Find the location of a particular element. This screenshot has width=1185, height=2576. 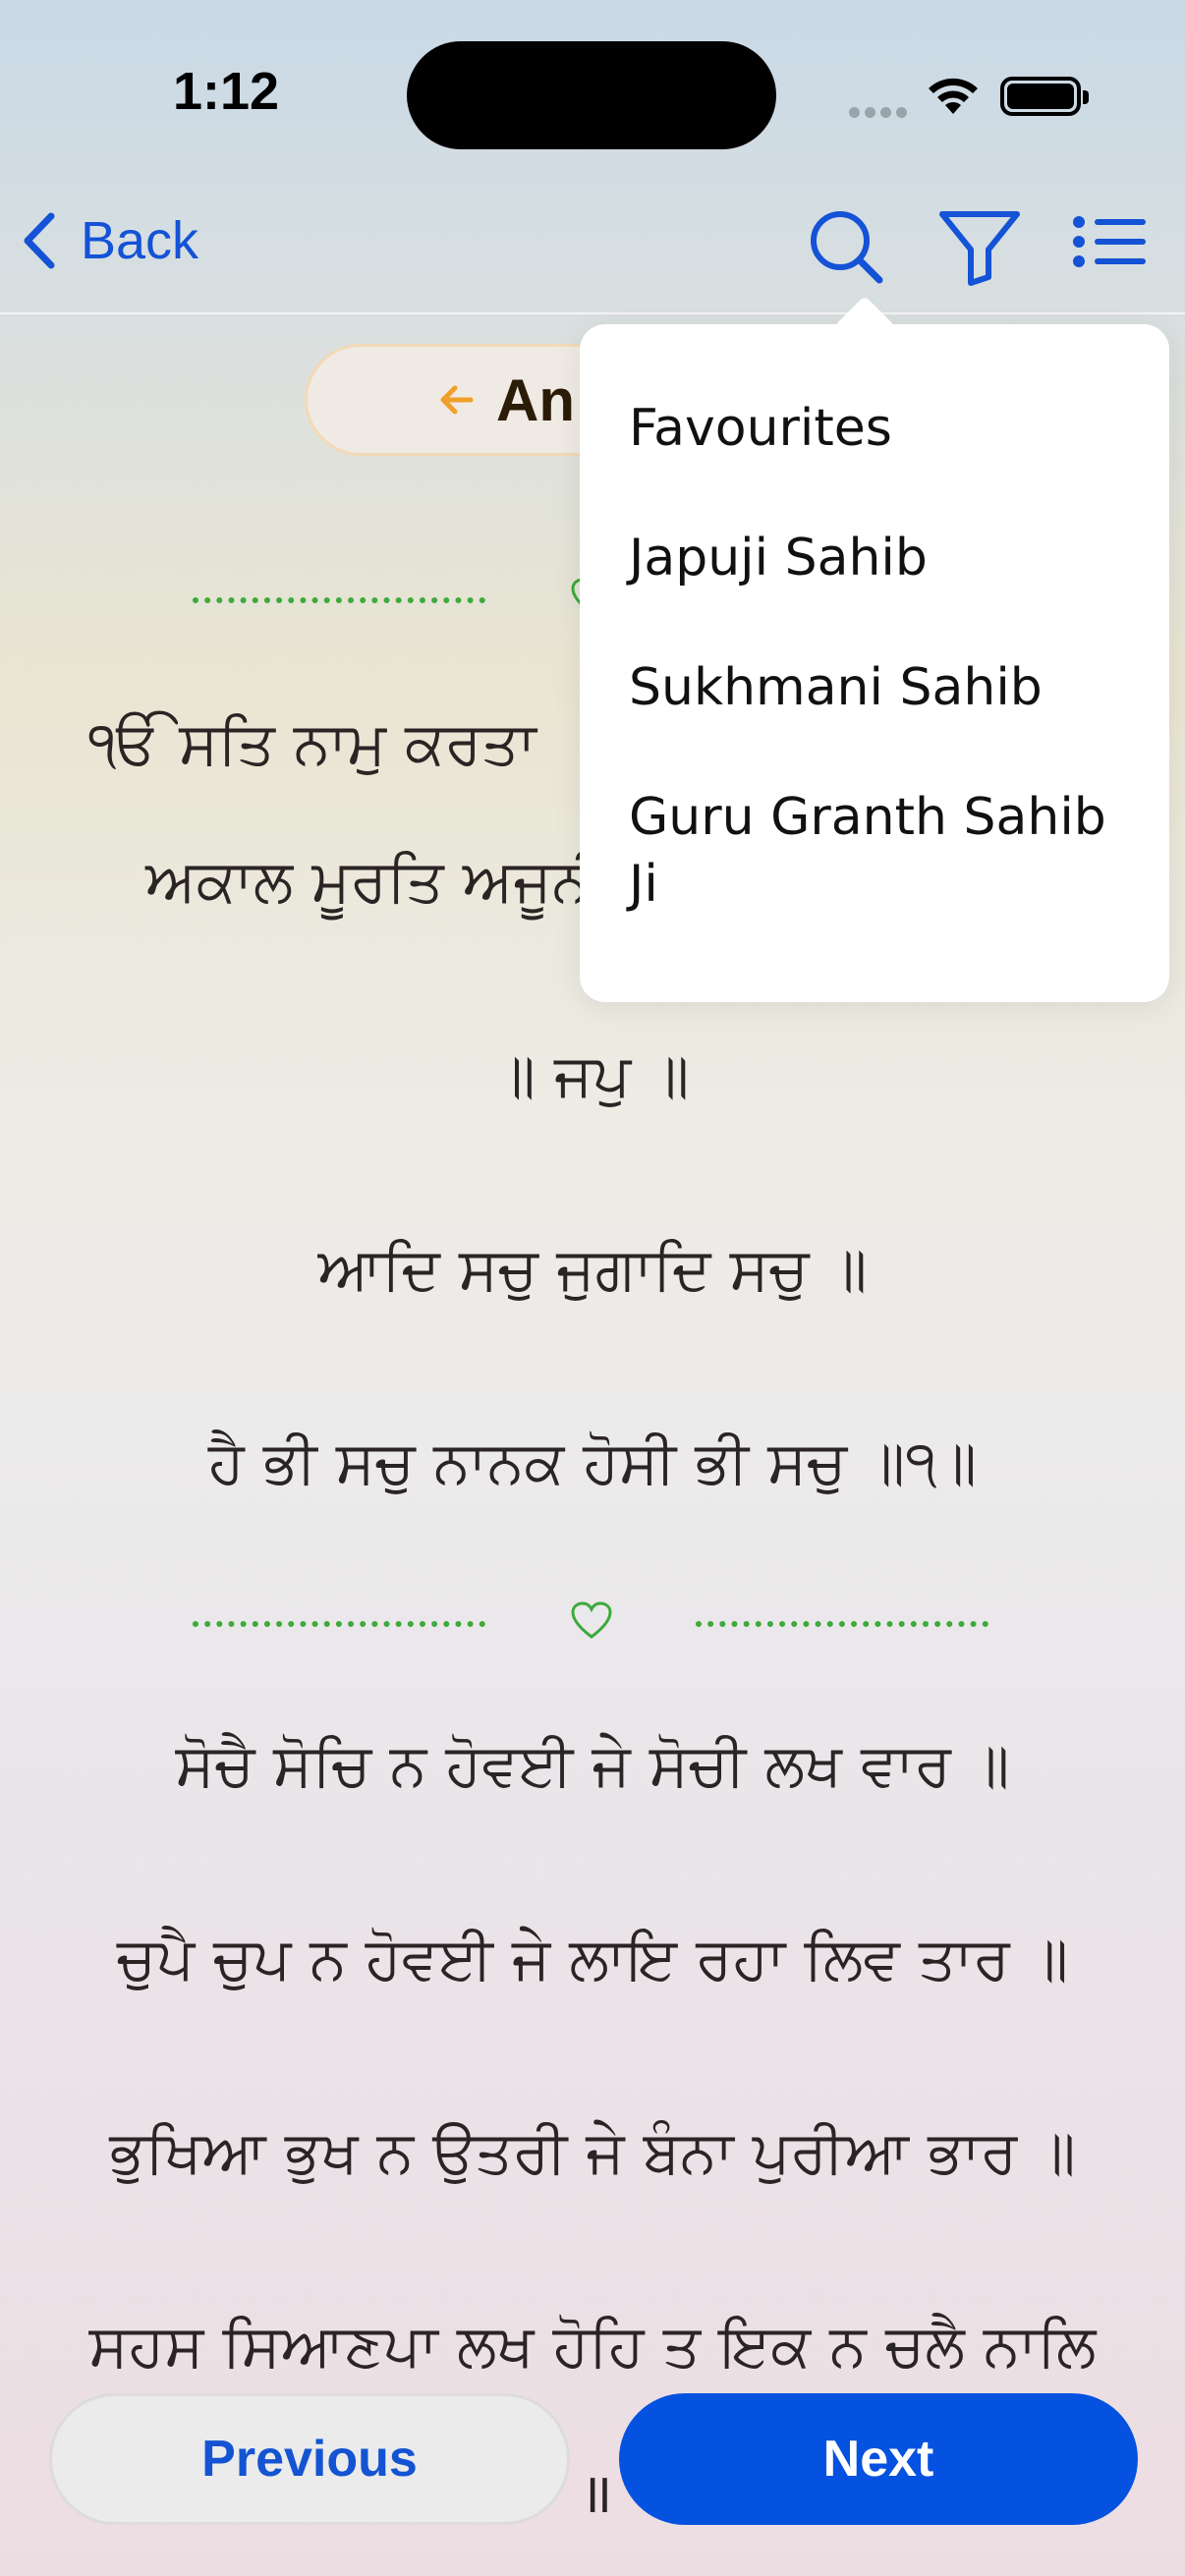

verse-line: ਸੋਚੈ ਸੋਚਿ ਨ ਹੋਵਈ ਜੇ ਸੋਚੀ ਲਖ ਵਾਰ ॥ is located at coordinates (592, 1765).